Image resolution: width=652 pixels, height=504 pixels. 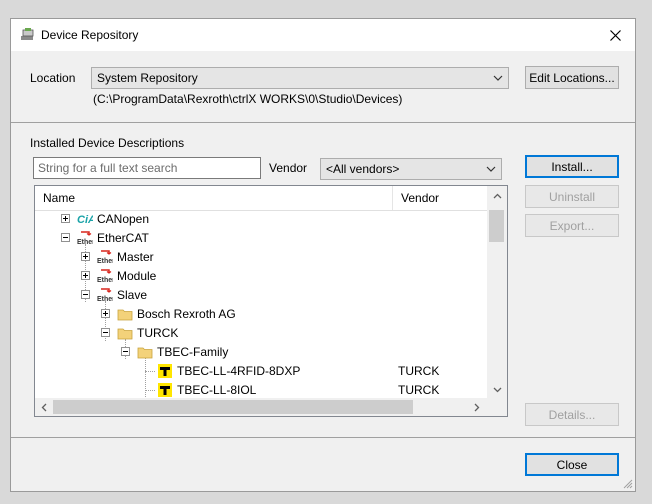 What do you see at coordinates (261, 198) in the screenshot?
I see `tree-header: Name Vendor` at bounding box center [261, 198].